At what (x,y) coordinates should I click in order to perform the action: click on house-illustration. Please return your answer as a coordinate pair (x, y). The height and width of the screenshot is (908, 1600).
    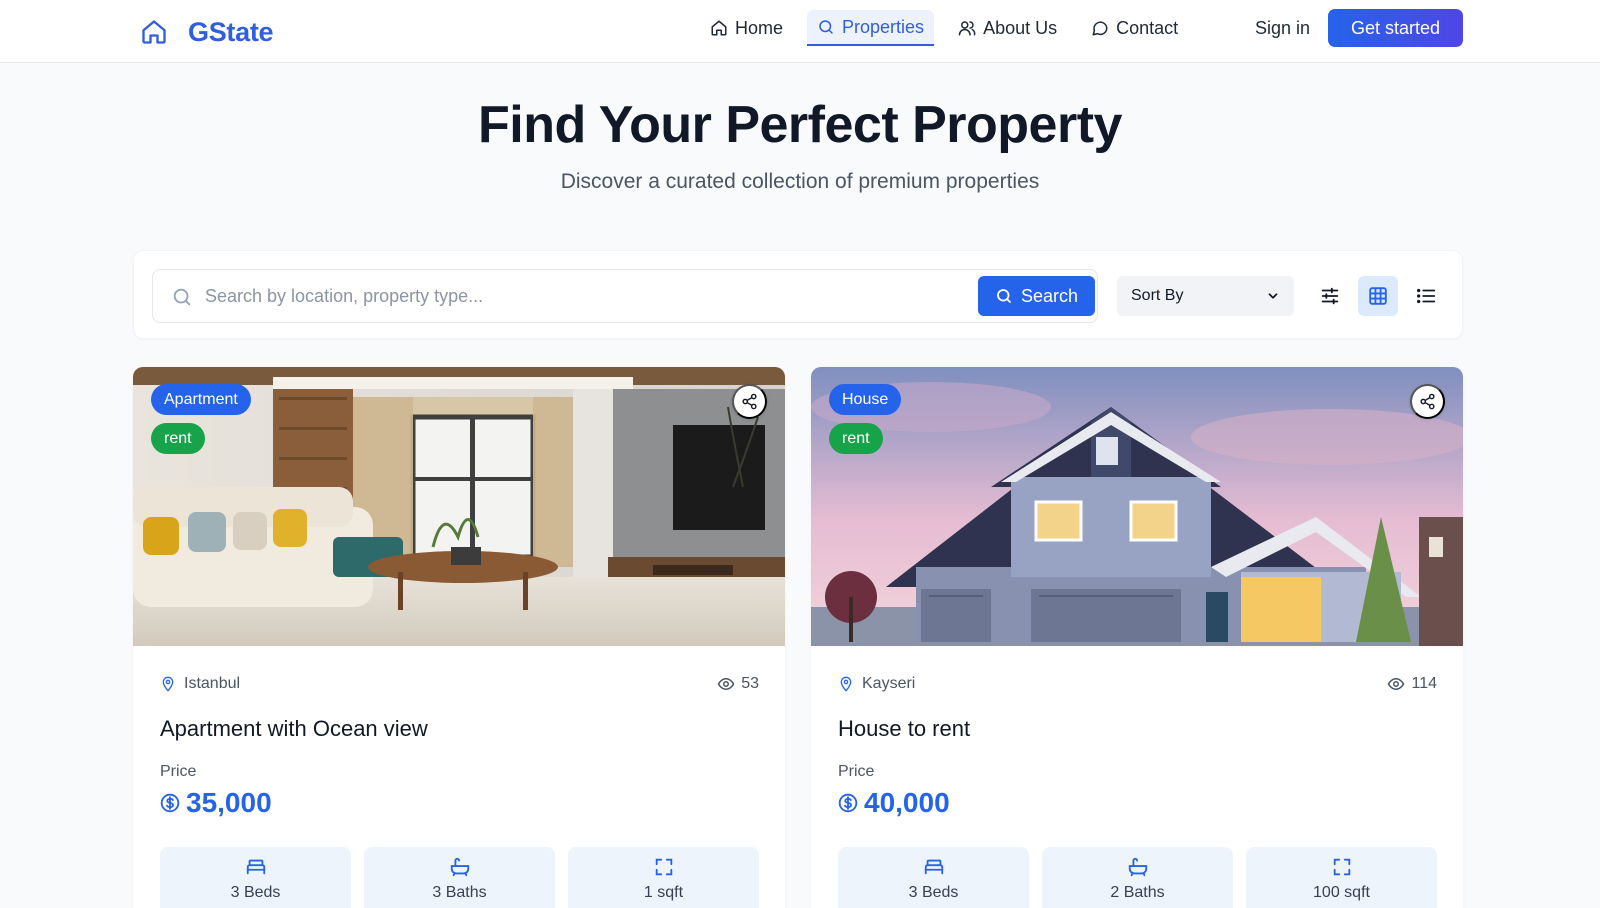
    Looking at the image, I should click on (1137, 506).